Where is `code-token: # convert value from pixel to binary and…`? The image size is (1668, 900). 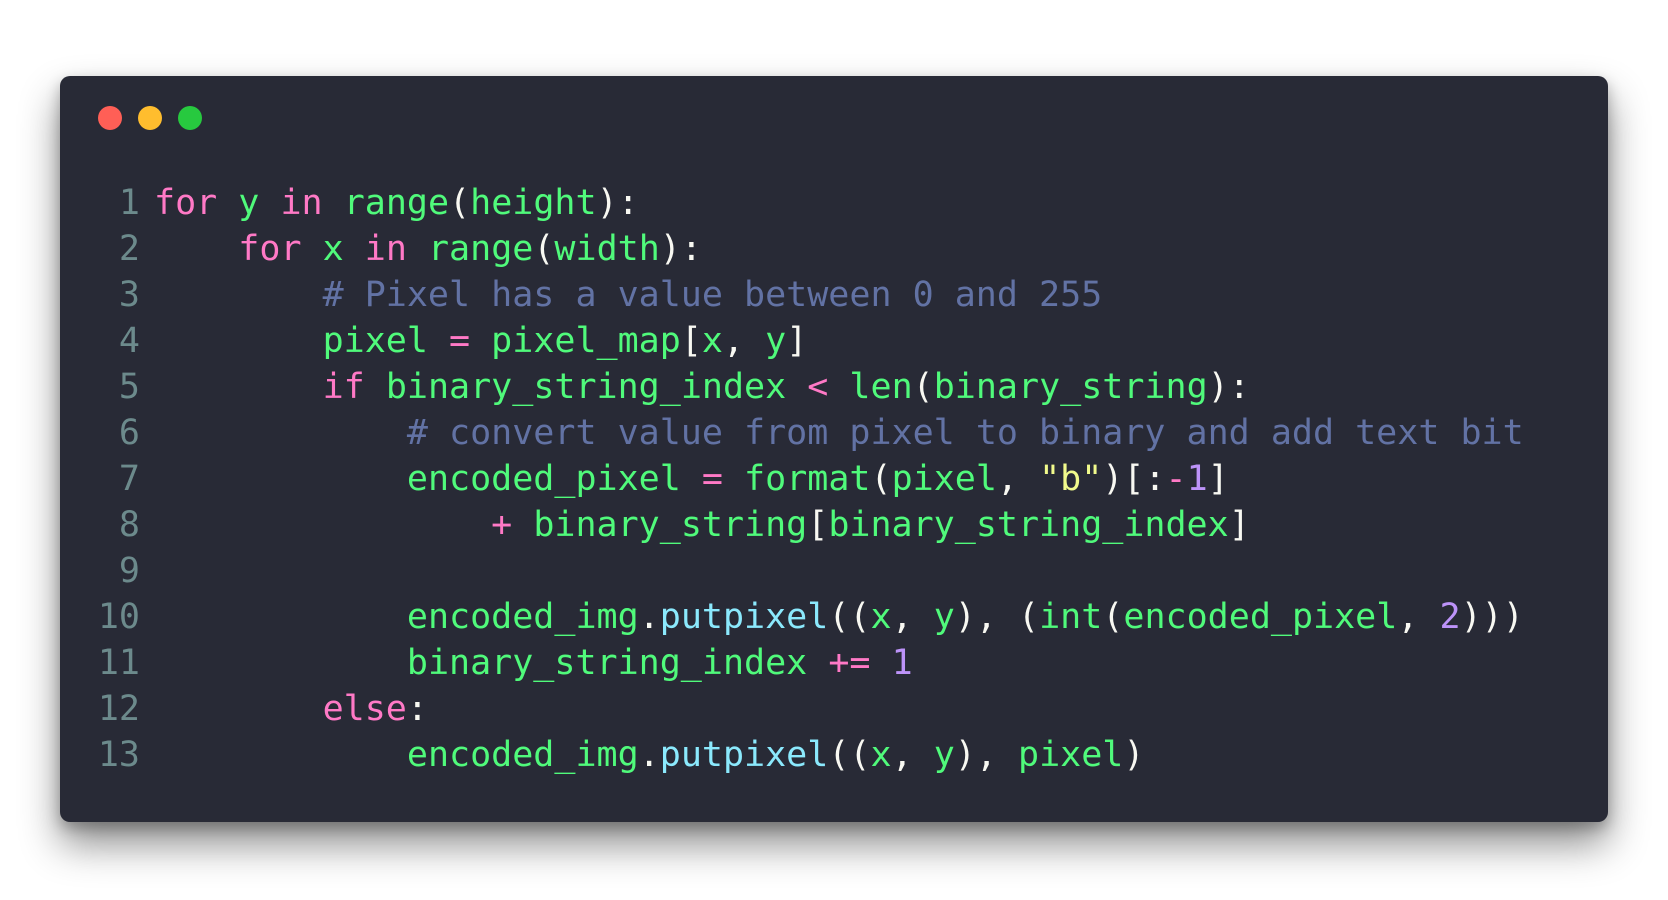
code-token: # convert value from pixel to binary and… is located at coordinates (965, 433).